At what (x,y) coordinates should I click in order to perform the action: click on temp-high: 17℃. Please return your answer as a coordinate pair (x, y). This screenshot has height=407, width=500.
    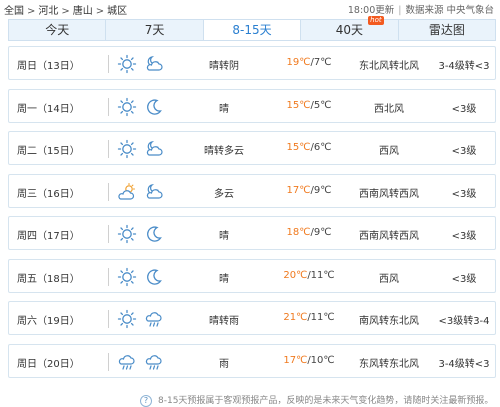
    Looking at the image, I should click on (298, 190).